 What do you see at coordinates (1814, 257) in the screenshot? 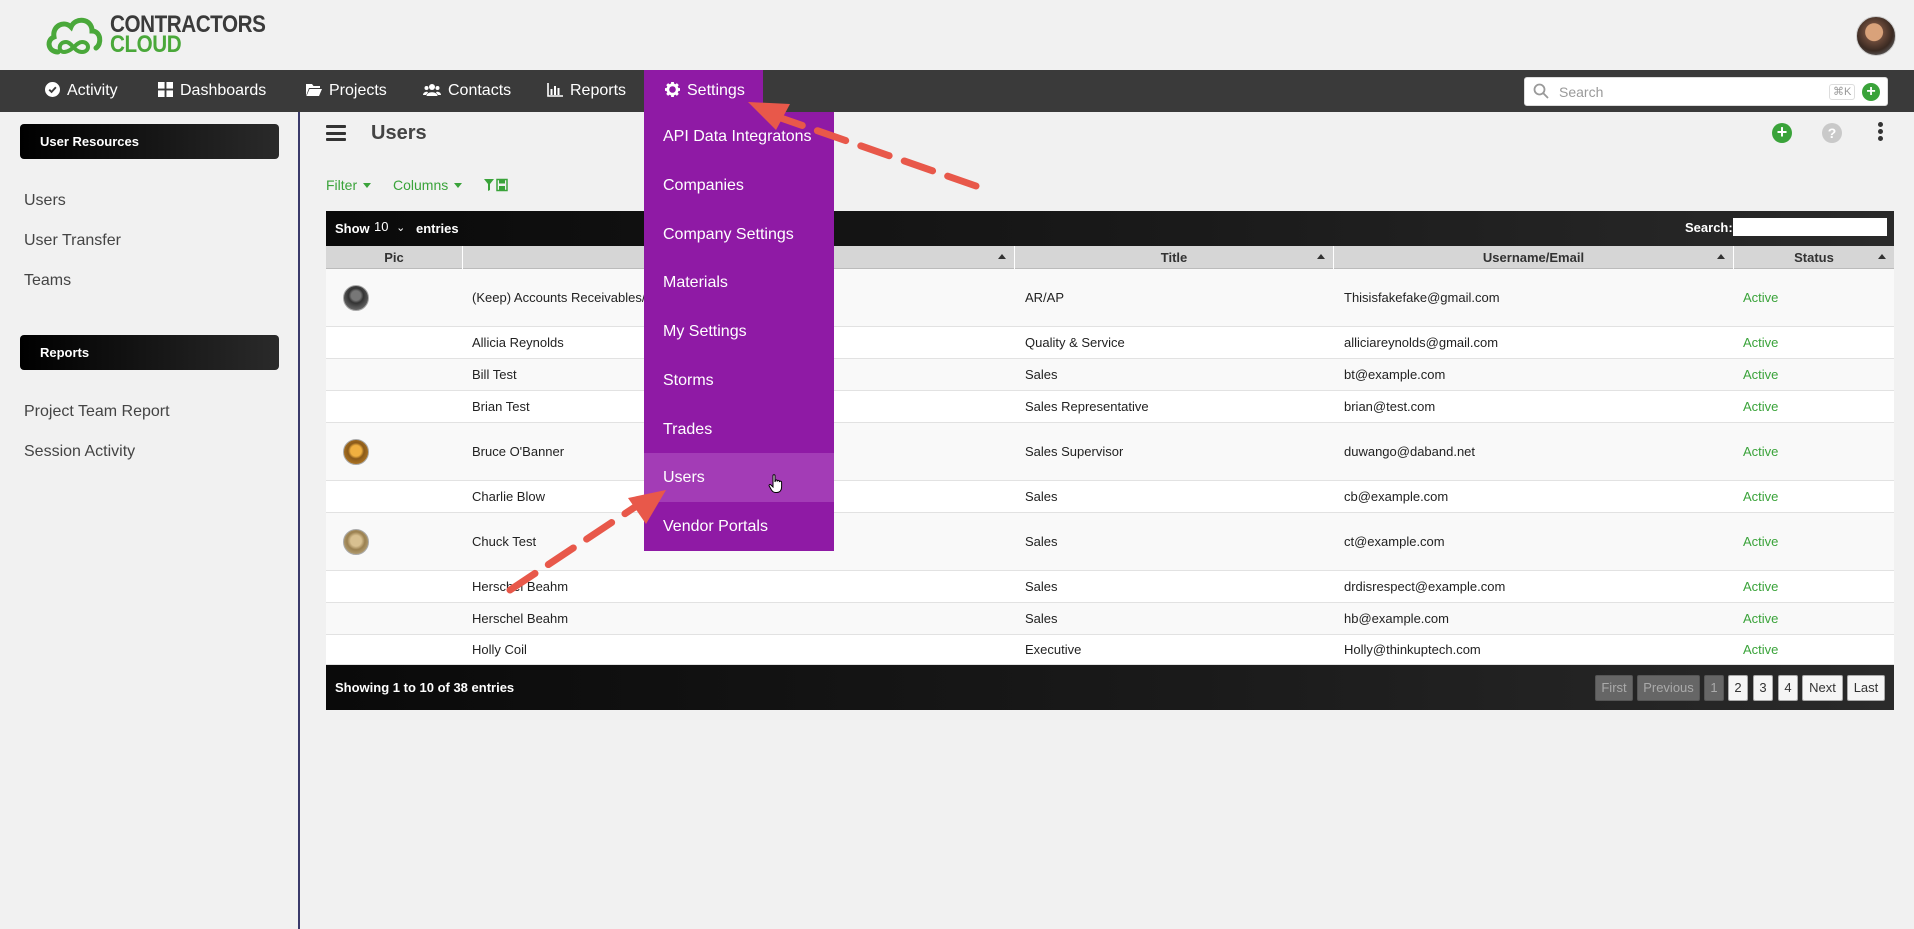
I see `col-status: Status` at bounding box center [1814, 257].